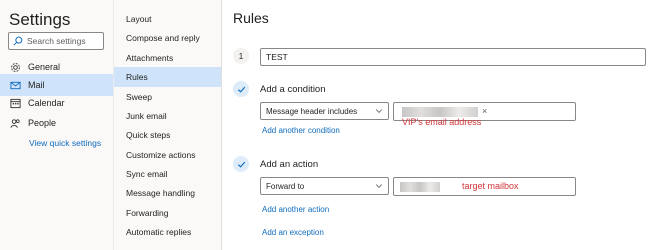 This screenshot has width=649, height=250. I want to click on subnav-item-quick-steps: Quick steps, so click(167, 135).